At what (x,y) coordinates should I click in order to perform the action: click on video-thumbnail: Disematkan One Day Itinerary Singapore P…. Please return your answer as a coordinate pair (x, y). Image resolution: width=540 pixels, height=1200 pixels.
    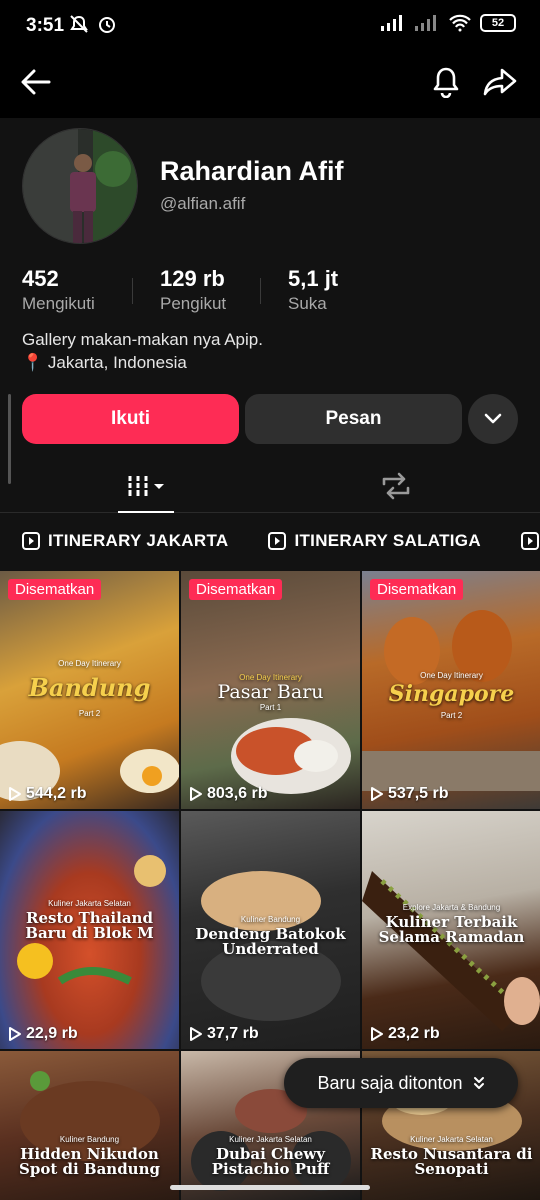
    Looking at the image, I should click on (451, 690).